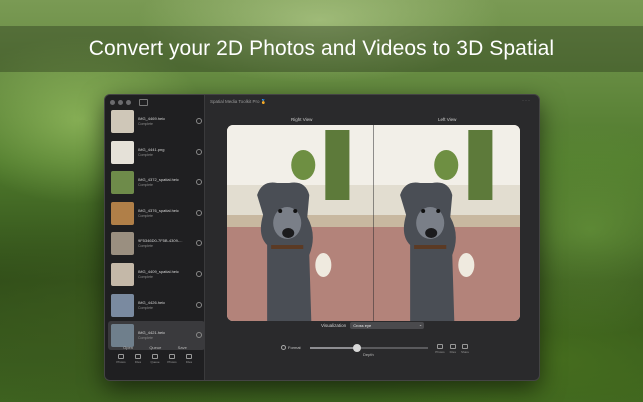 The image size is (643, 402). Describe the element at coordinates (143, 102) in the screenshot. I see `sidebar-toggle-icon` at that location.